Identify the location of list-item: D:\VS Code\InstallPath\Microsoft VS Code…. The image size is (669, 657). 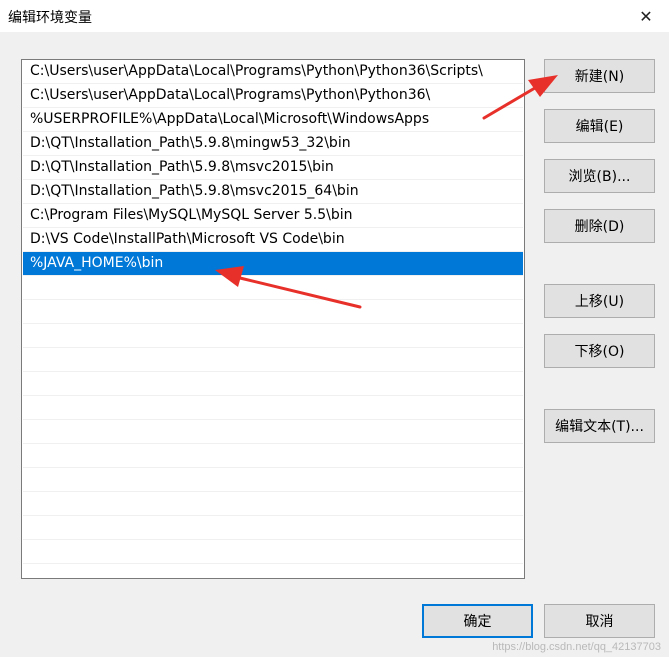
(273, 240).